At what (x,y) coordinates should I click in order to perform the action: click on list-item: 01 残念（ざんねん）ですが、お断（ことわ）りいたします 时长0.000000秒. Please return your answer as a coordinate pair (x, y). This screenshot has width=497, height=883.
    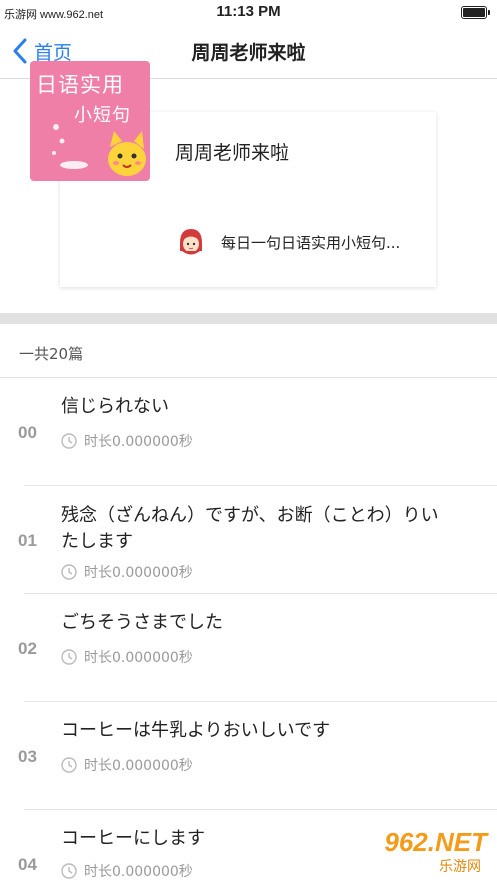
    Looking at the image, I should click on (248, 540).